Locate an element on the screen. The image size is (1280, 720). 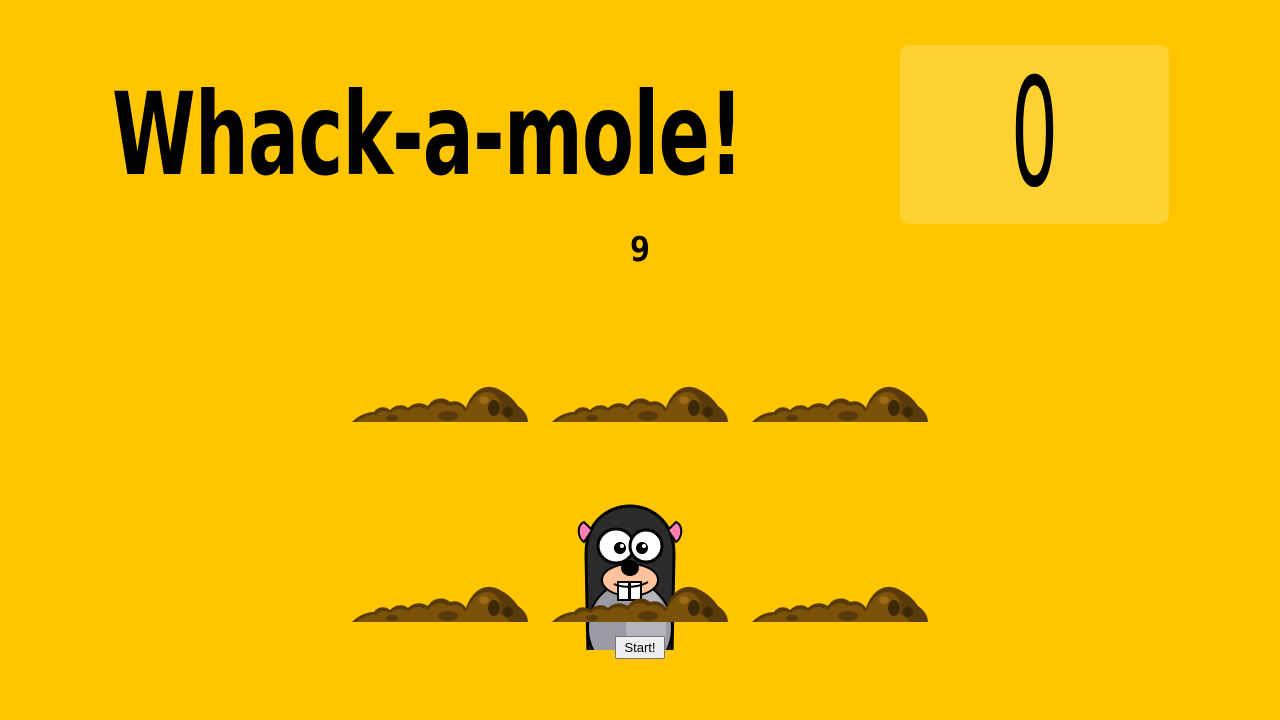
score-panel: 0 is located at coordinates (1034, 134).